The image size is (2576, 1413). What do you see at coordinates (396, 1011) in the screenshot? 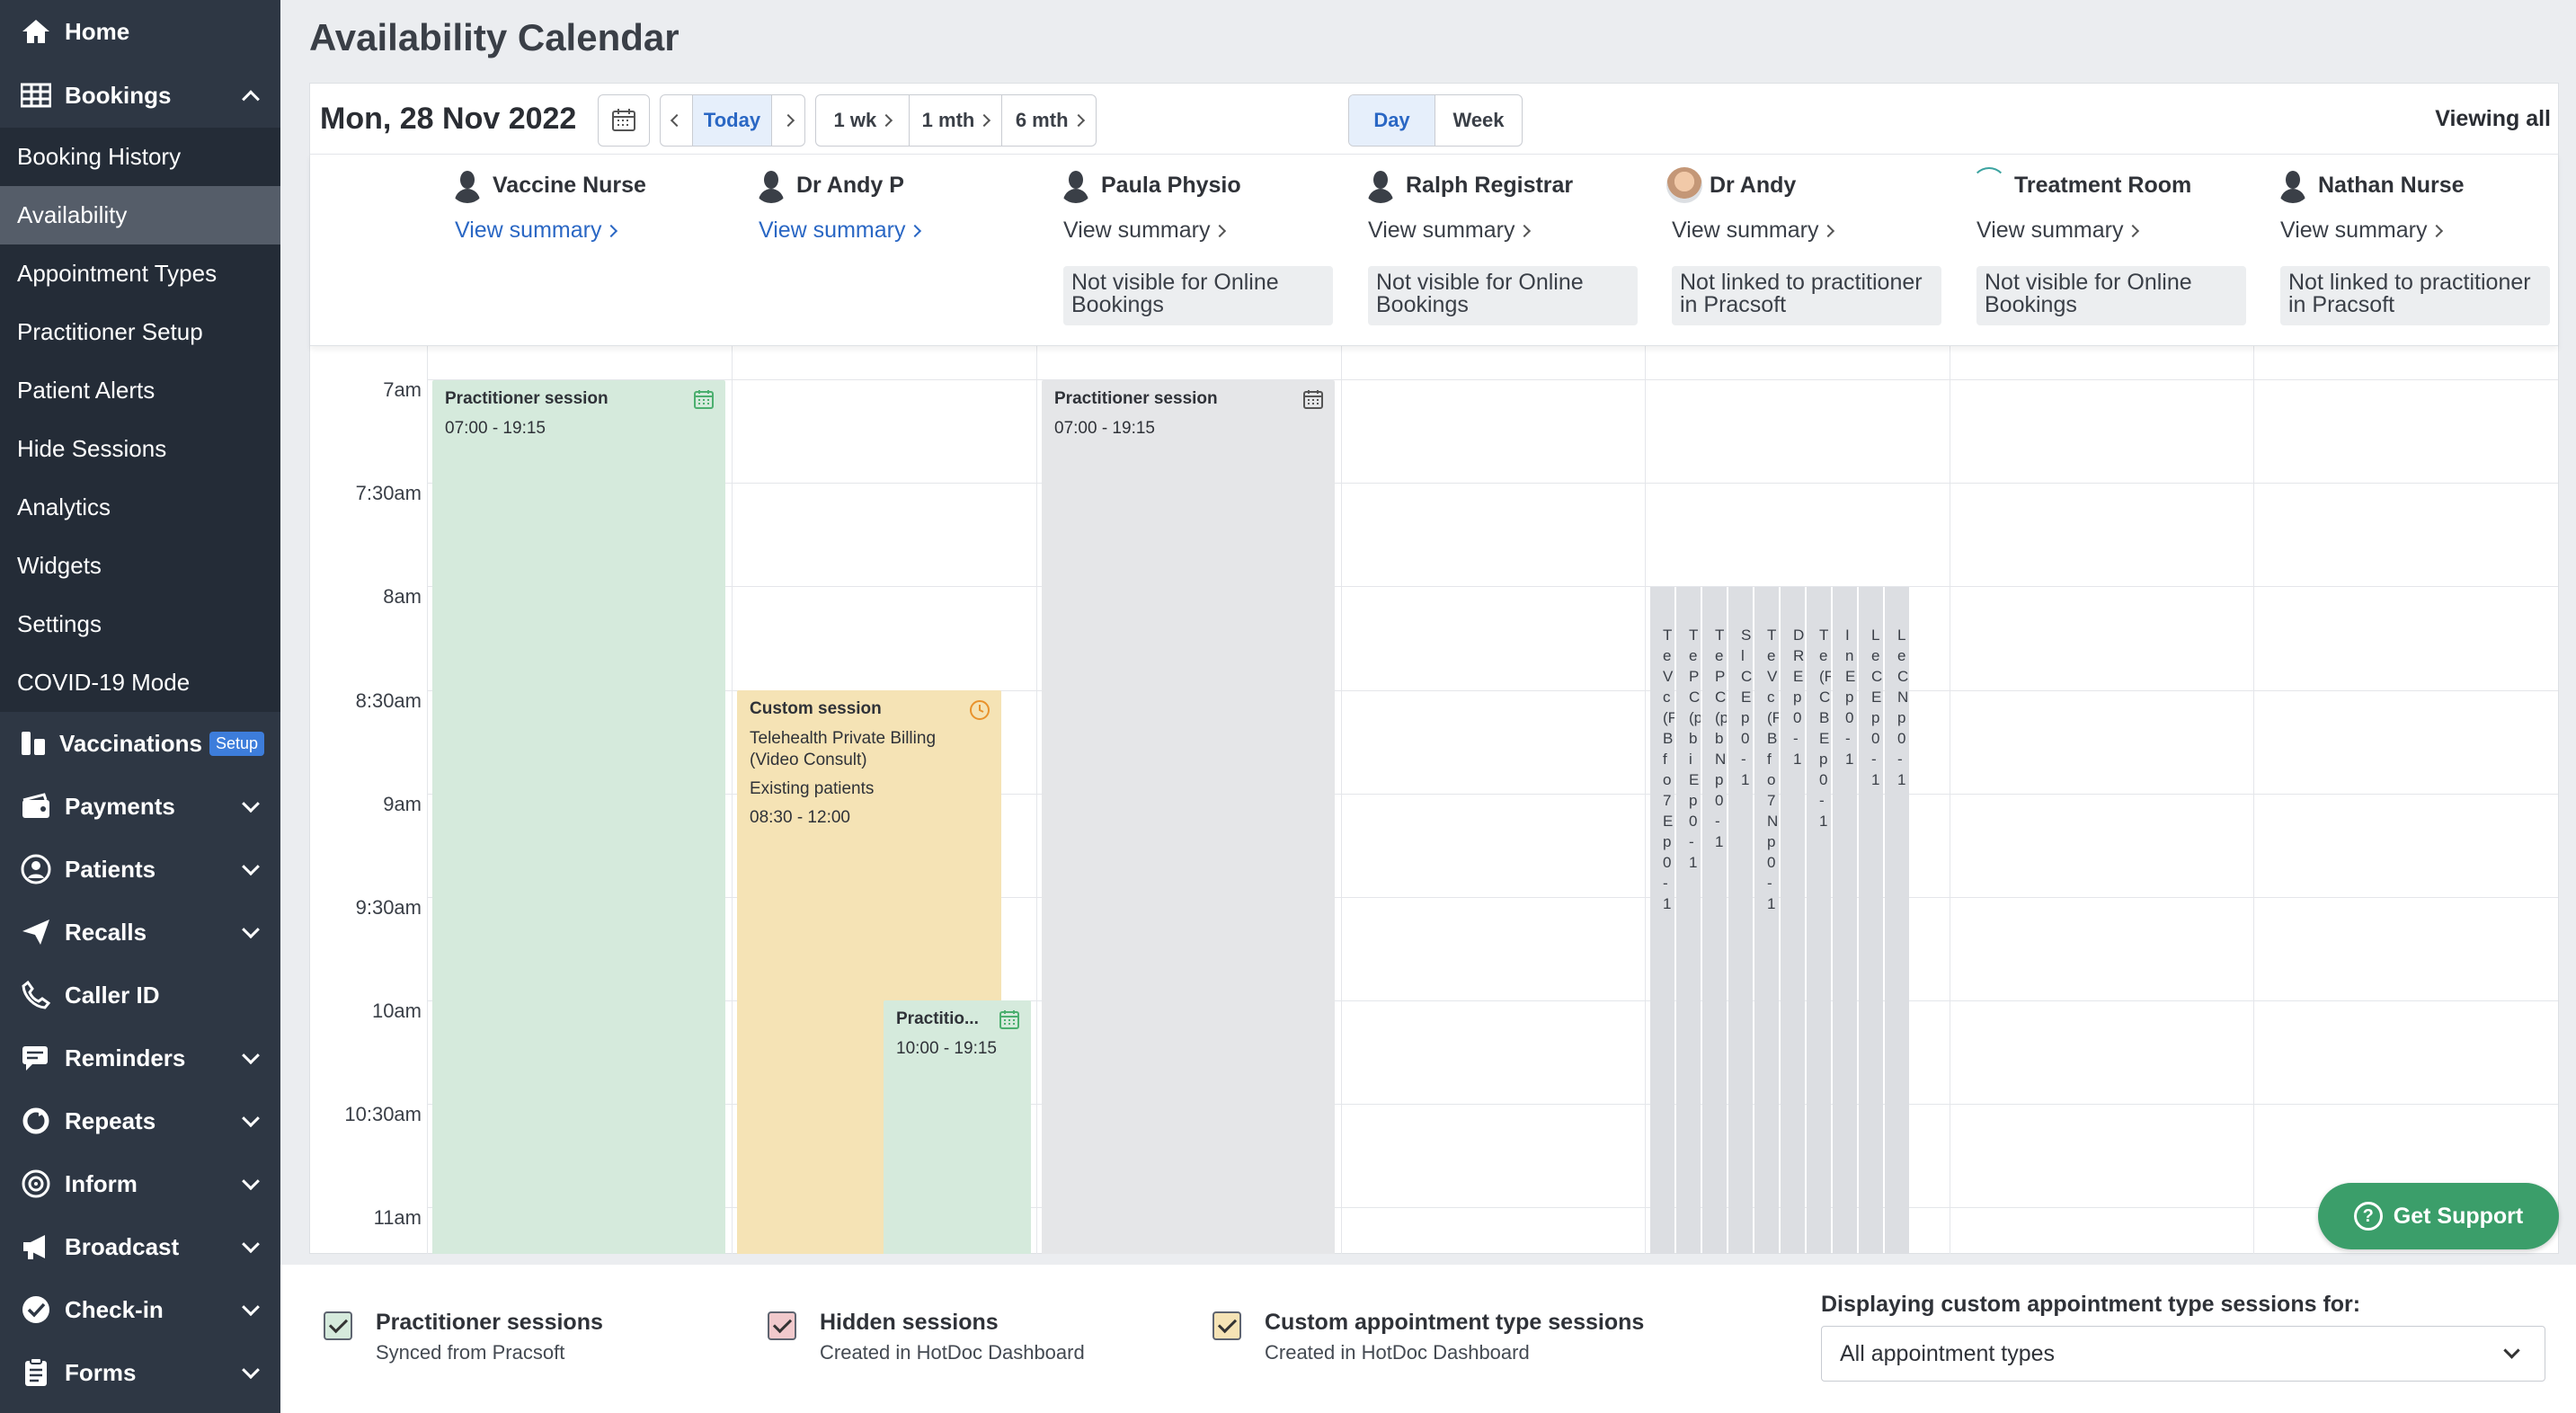
I see `time-label: 10am` at bounding box center [396, 1011].